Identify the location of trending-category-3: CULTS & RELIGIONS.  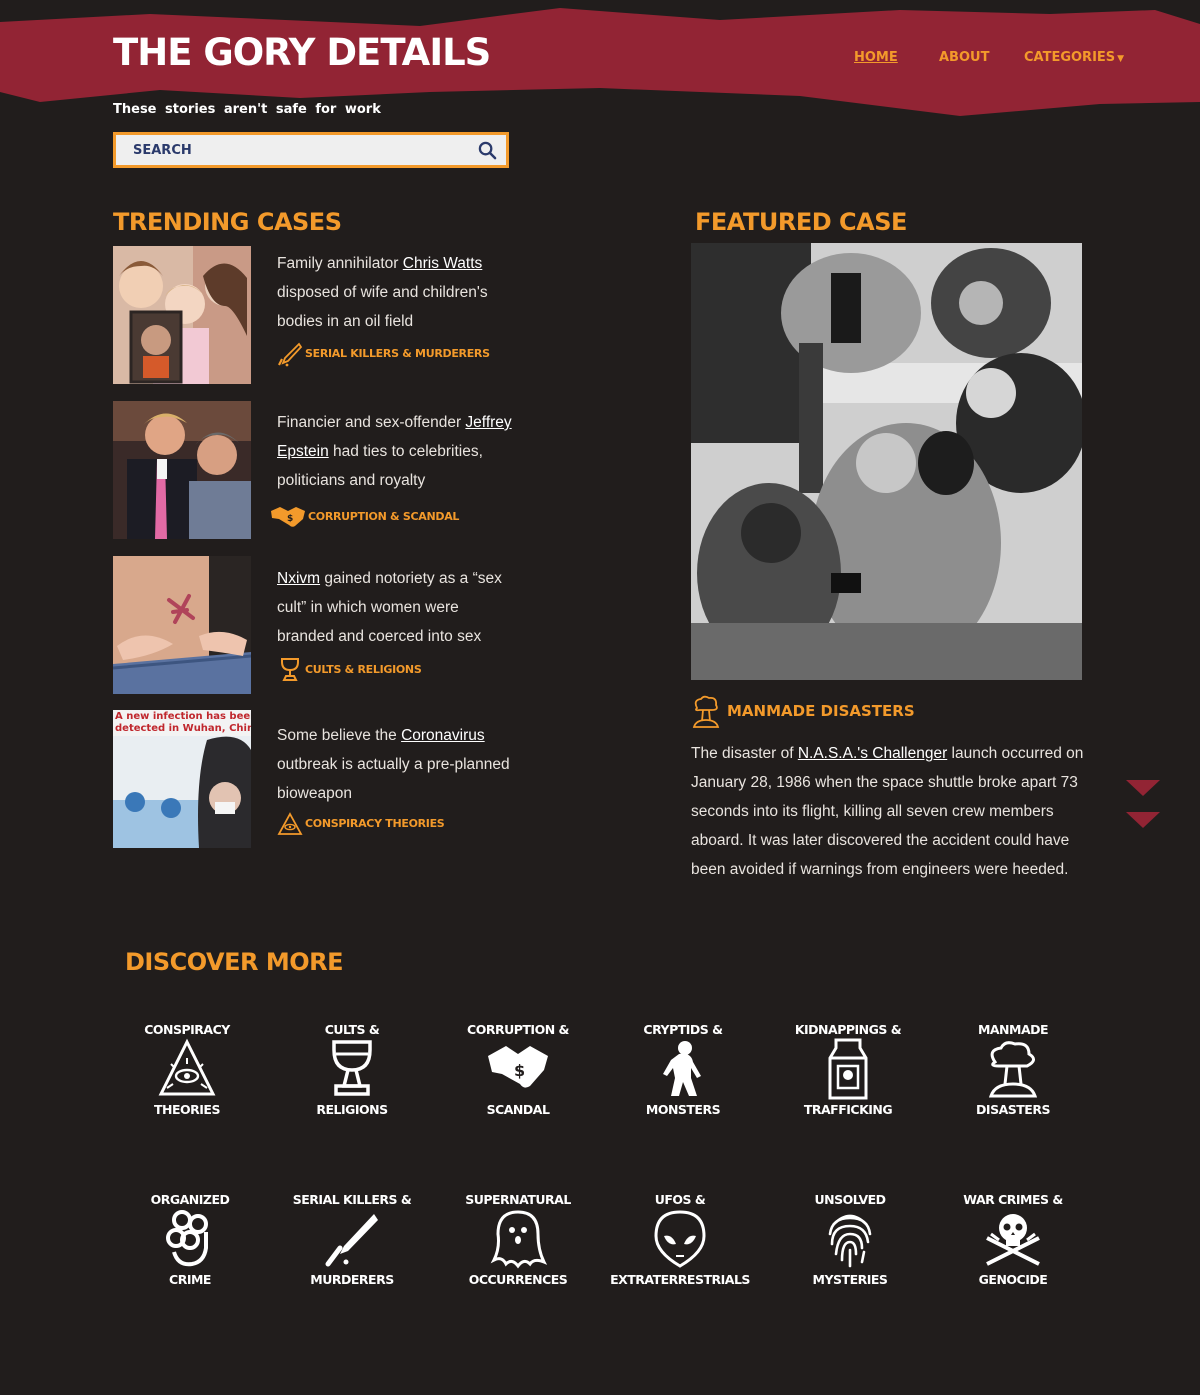
(349, 670).